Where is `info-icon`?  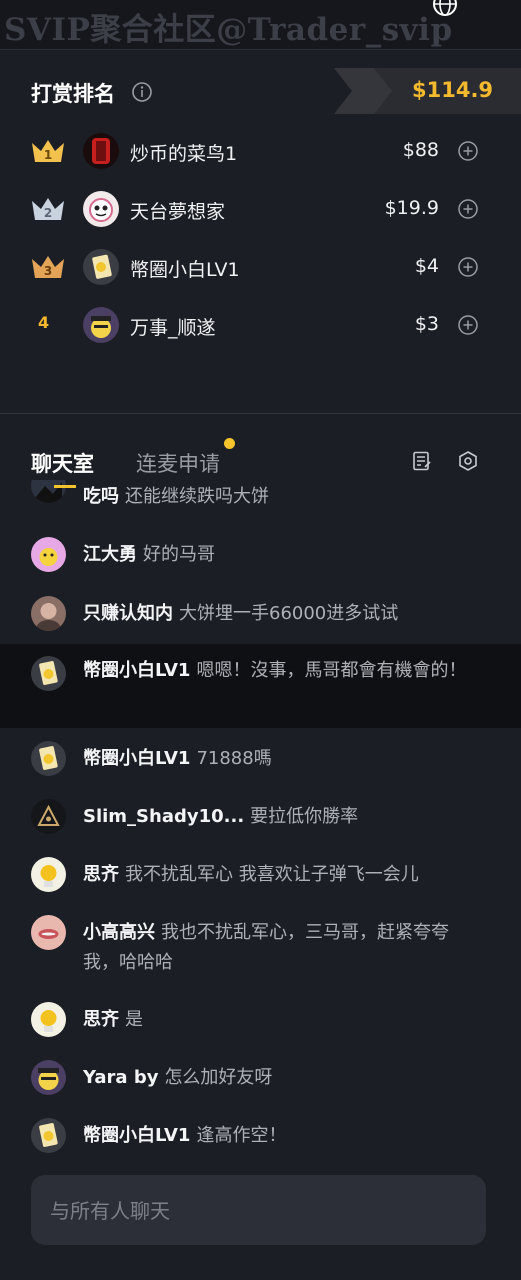
info-icon is located at coordinates (142, 92).